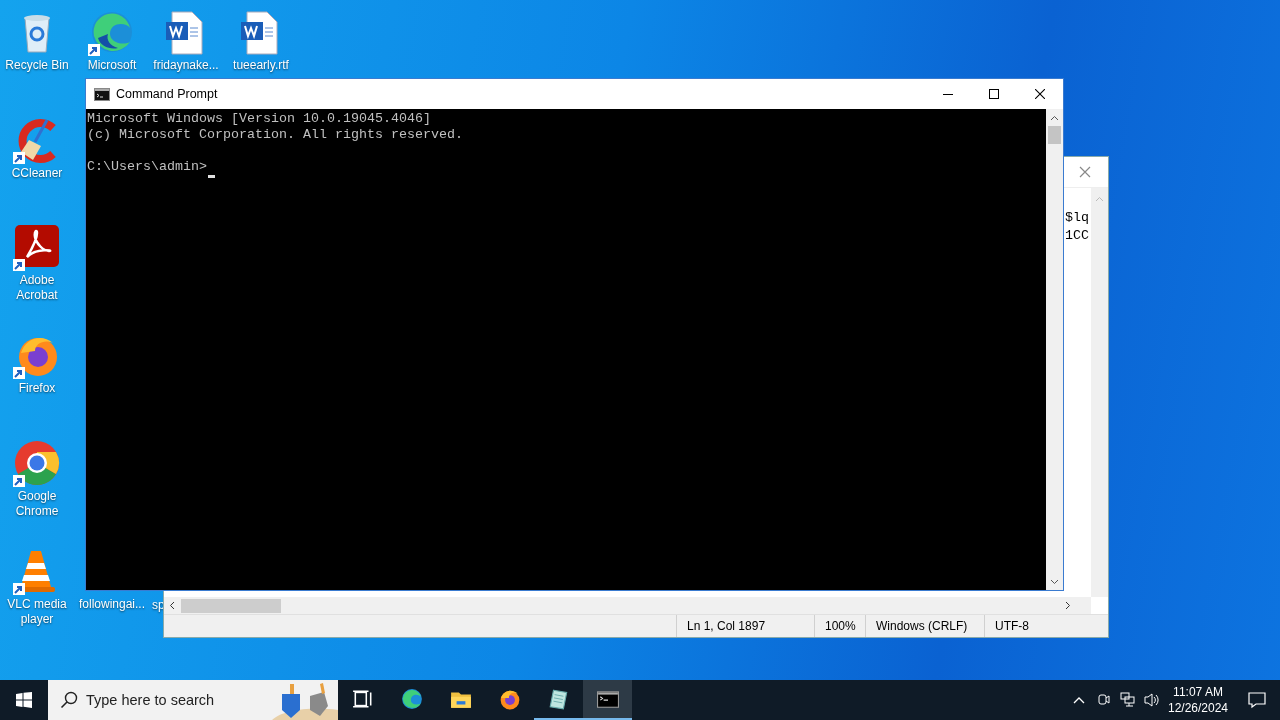 The image size is (1280, 720). Describe the element at coordinates (746, 626) in the screenshot. I see `status-text: Ln 1, Col 1897` at that location.